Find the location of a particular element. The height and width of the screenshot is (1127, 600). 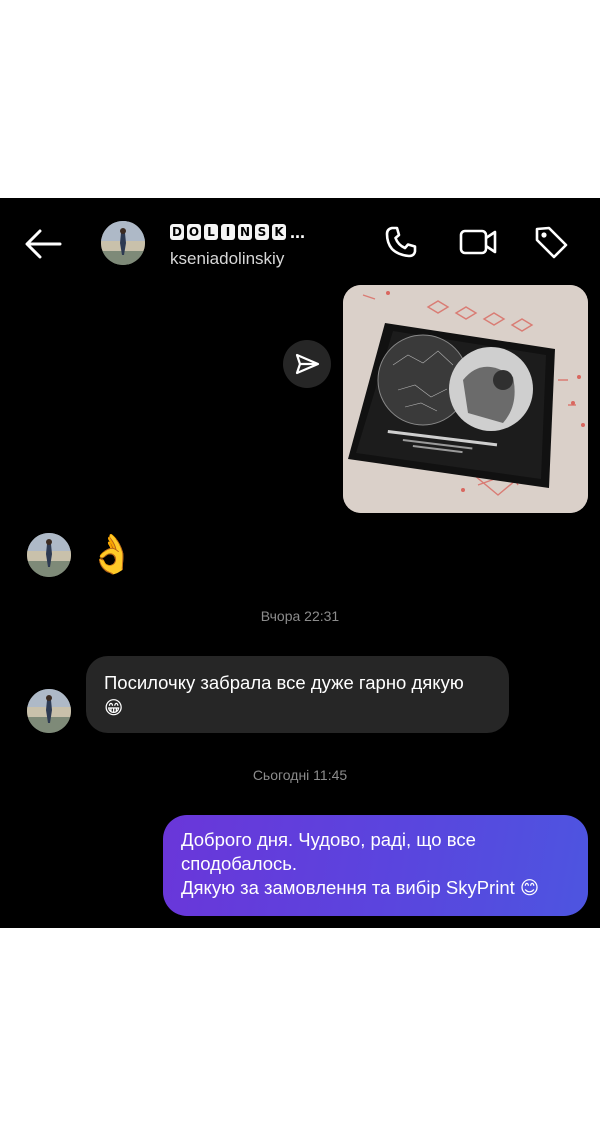

shared-photo is located at coordinates (465, 399).